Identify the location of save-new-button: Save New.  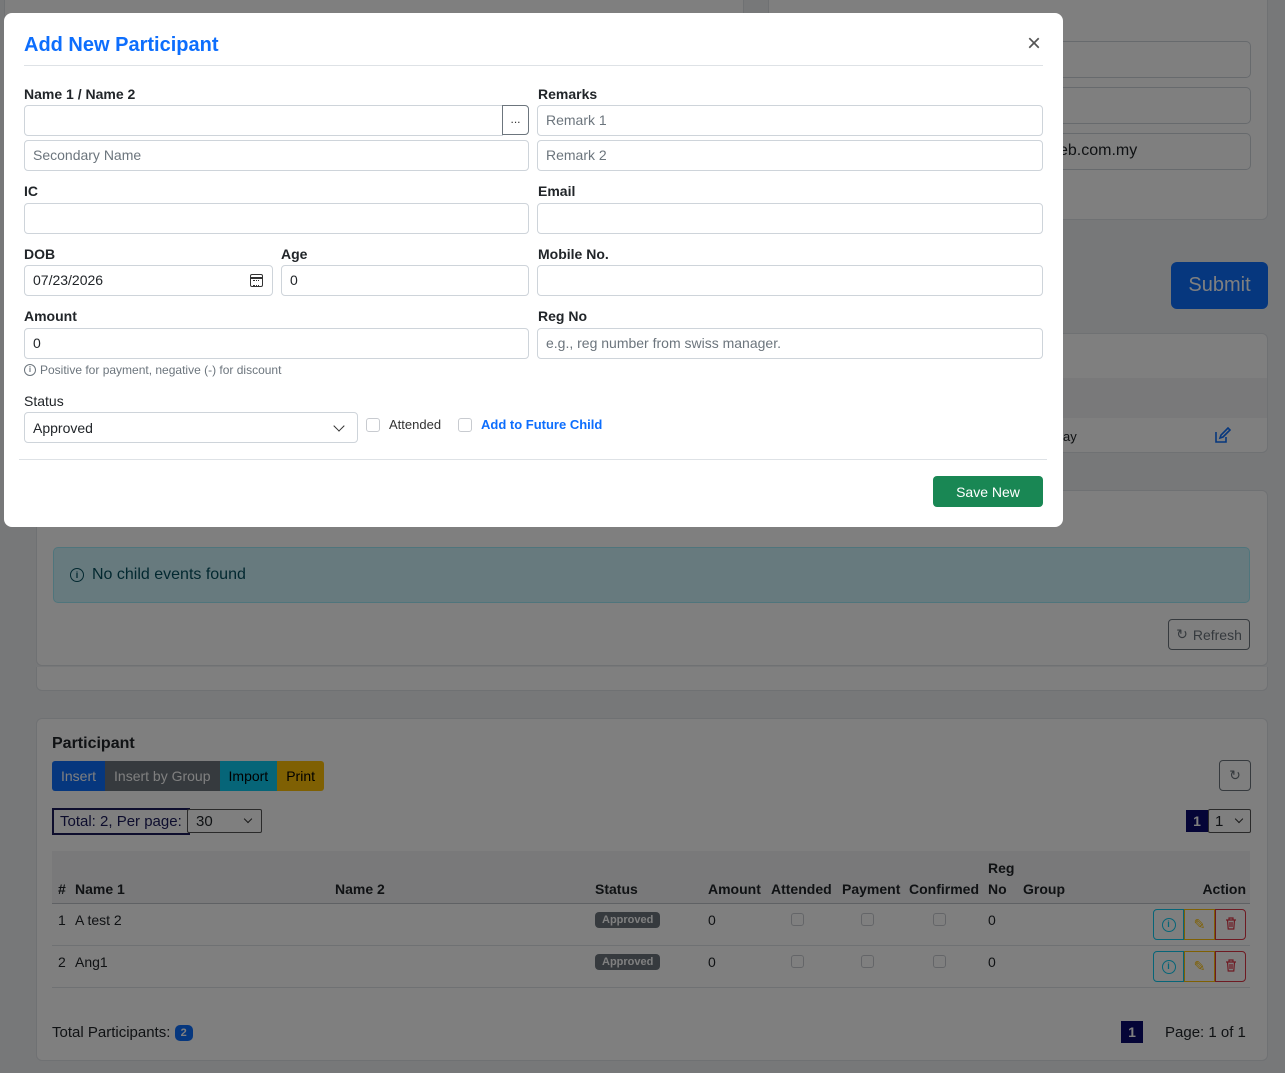
(988, 491).